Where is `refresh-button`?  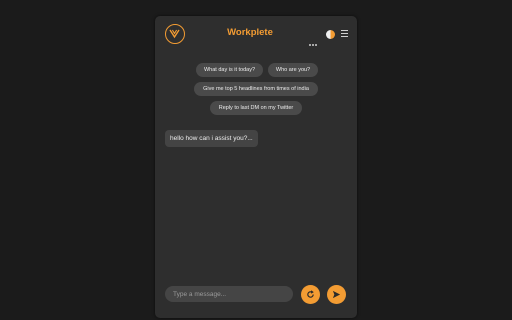 refresh-button is located at coordinates (310, 294).